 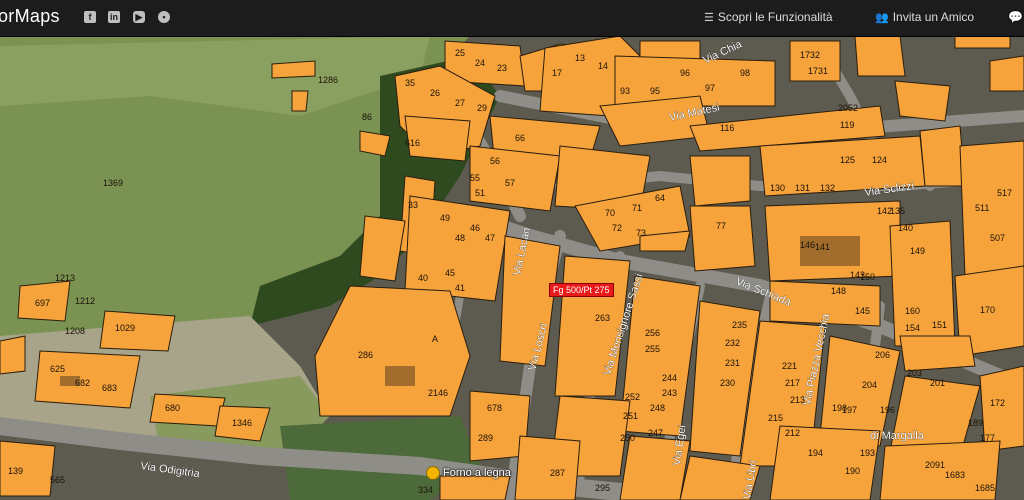 I want to click on parcel-number: 286, so click(x=365, y=355).